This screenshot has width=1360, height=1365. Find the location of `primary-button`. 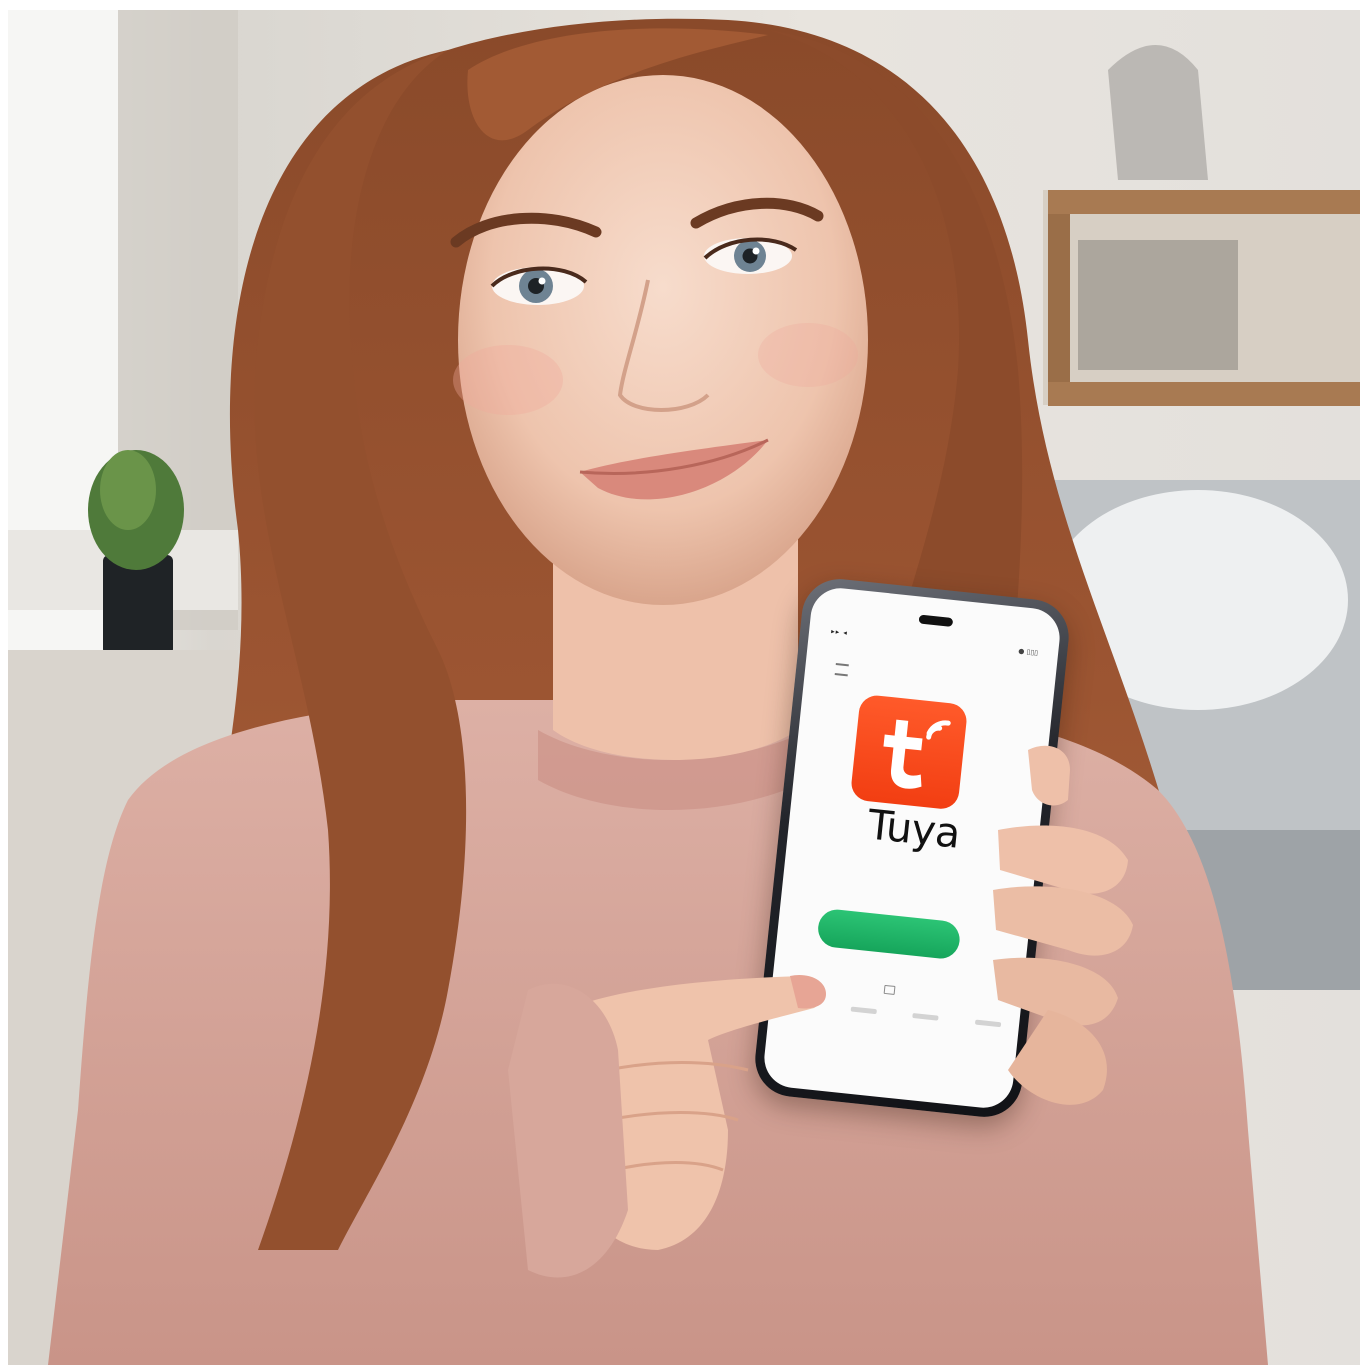

primary-button is located at coordinates (889, 934).